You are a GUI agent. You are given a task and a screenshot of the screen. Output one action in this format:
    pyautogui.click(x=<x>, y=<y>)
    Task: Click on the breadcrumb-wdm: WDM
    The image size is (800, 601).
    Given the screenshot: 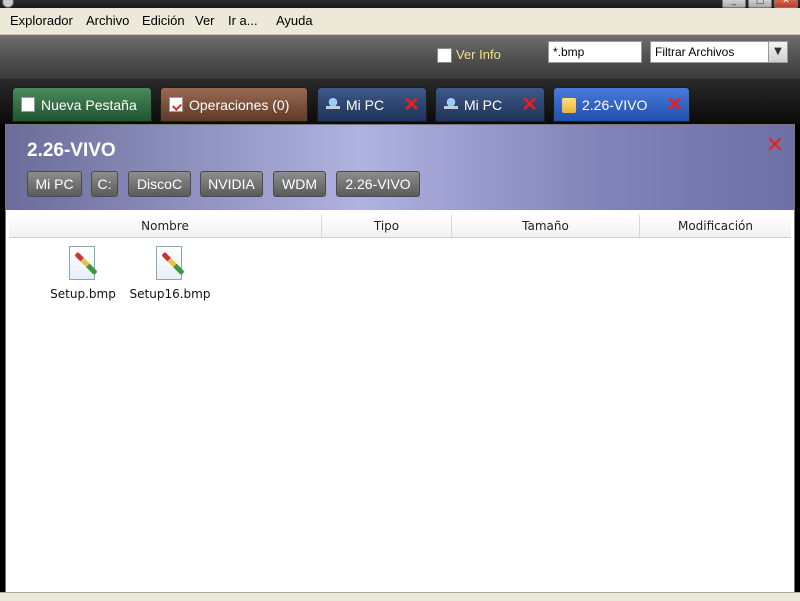 What is the action you would take?
    pyautogui.click(x=299, y=184)
    